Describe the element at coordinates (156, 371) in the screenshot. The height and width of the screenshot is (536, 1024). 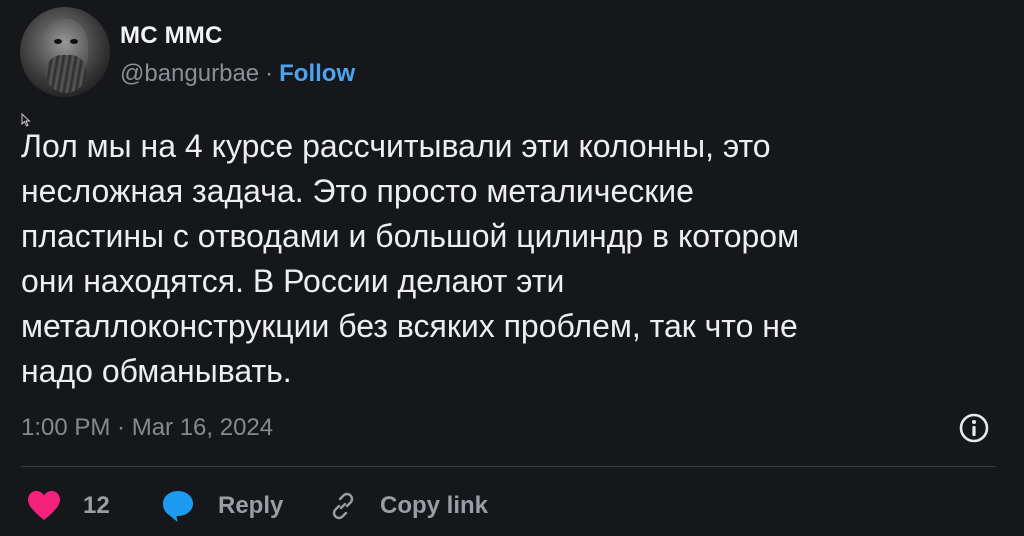
I see `tweet-line: надо обманывать.` at that location.